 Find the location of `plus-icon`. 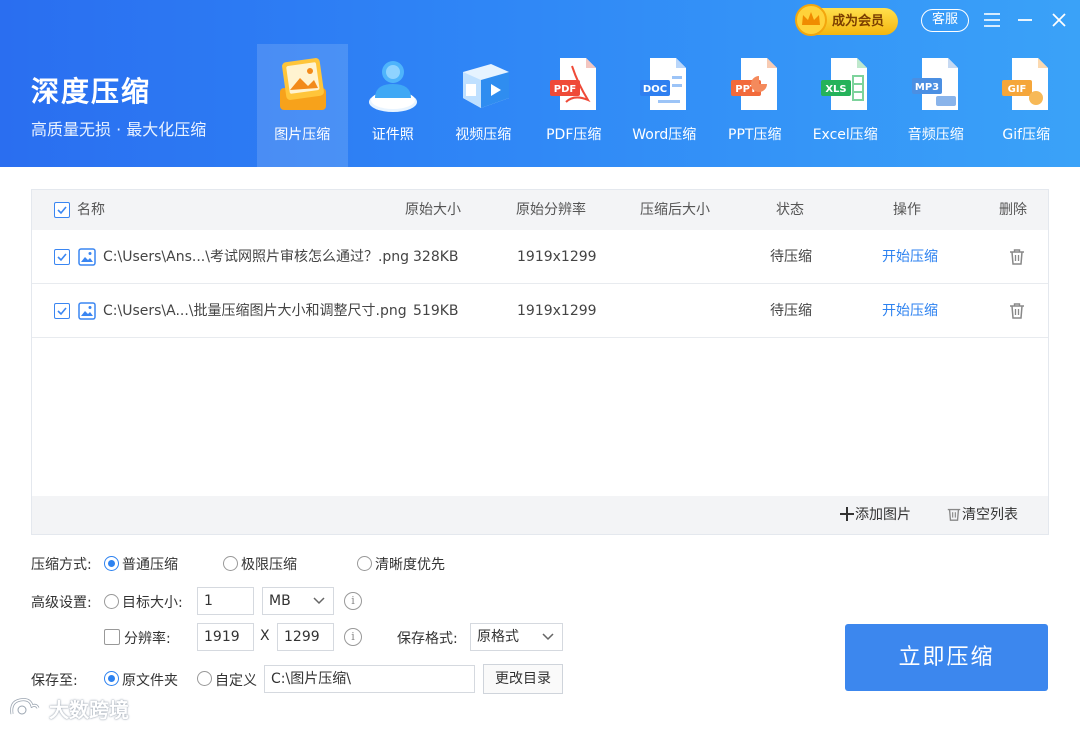

plus-icon is located at coordinates (847, 514).